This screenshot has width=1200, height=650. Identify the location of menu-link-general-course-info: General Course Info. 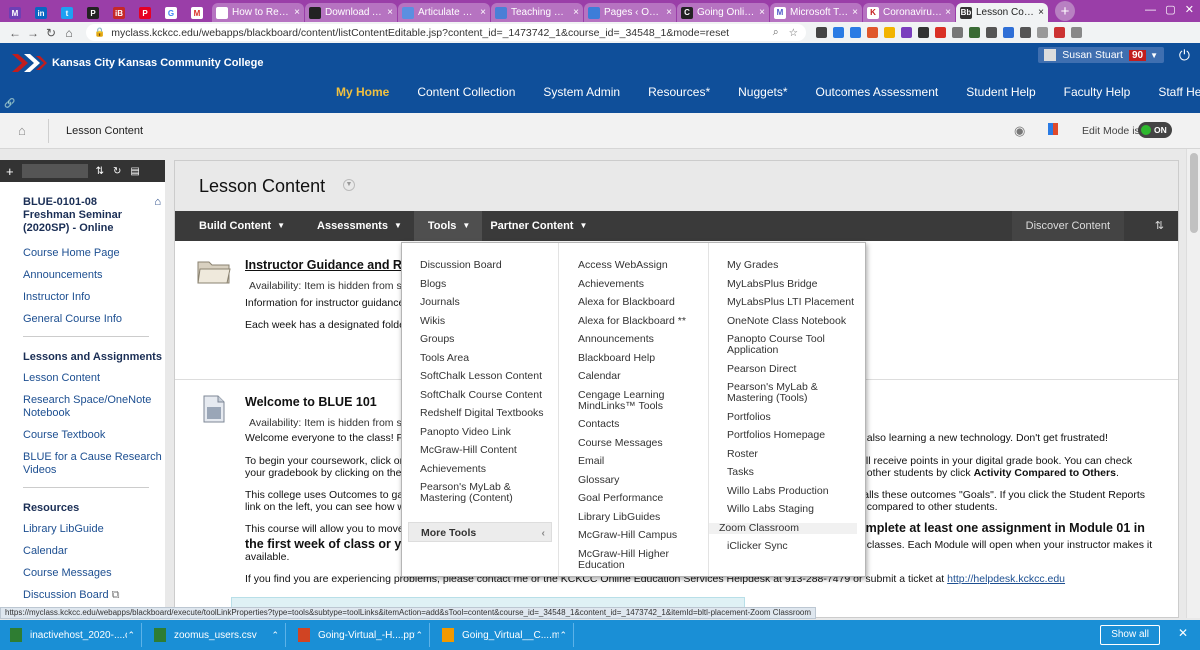
(82, 319).